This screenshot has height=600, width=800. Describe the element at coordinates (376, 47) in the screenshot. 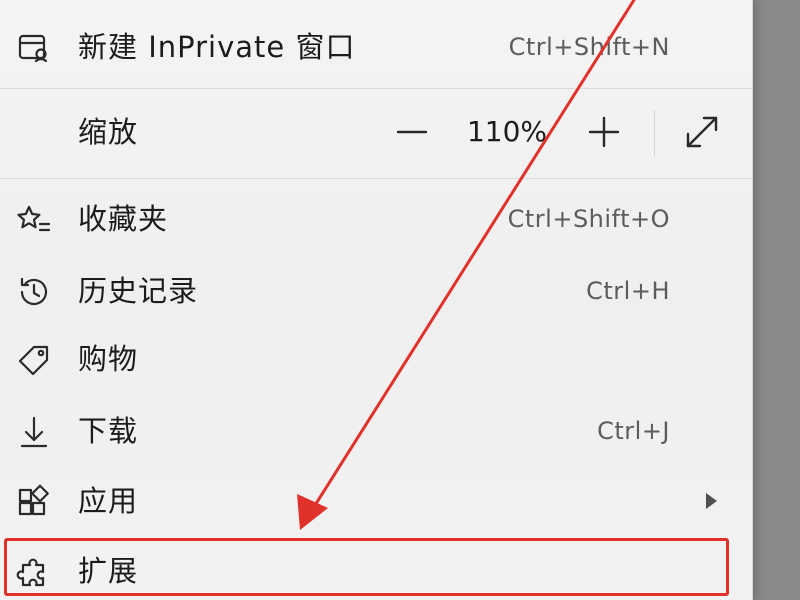

I see `menu-item-new-inprivate-window: 新建 InPrivate 窗口 Ctrl+Shift+N` at that location.